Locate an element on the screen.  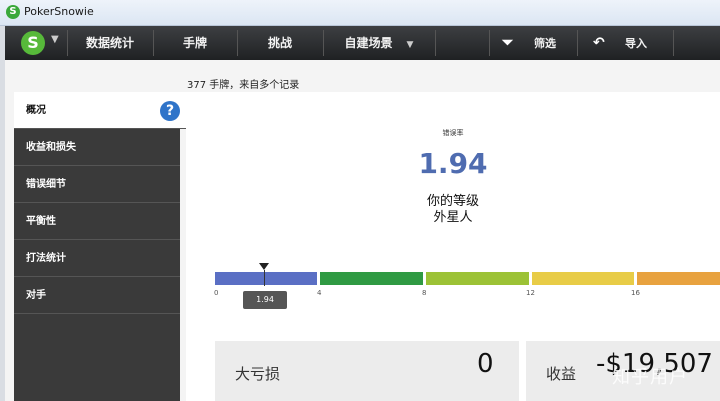
import-button: ↶ 导入 is located at coordinates (620, 43).